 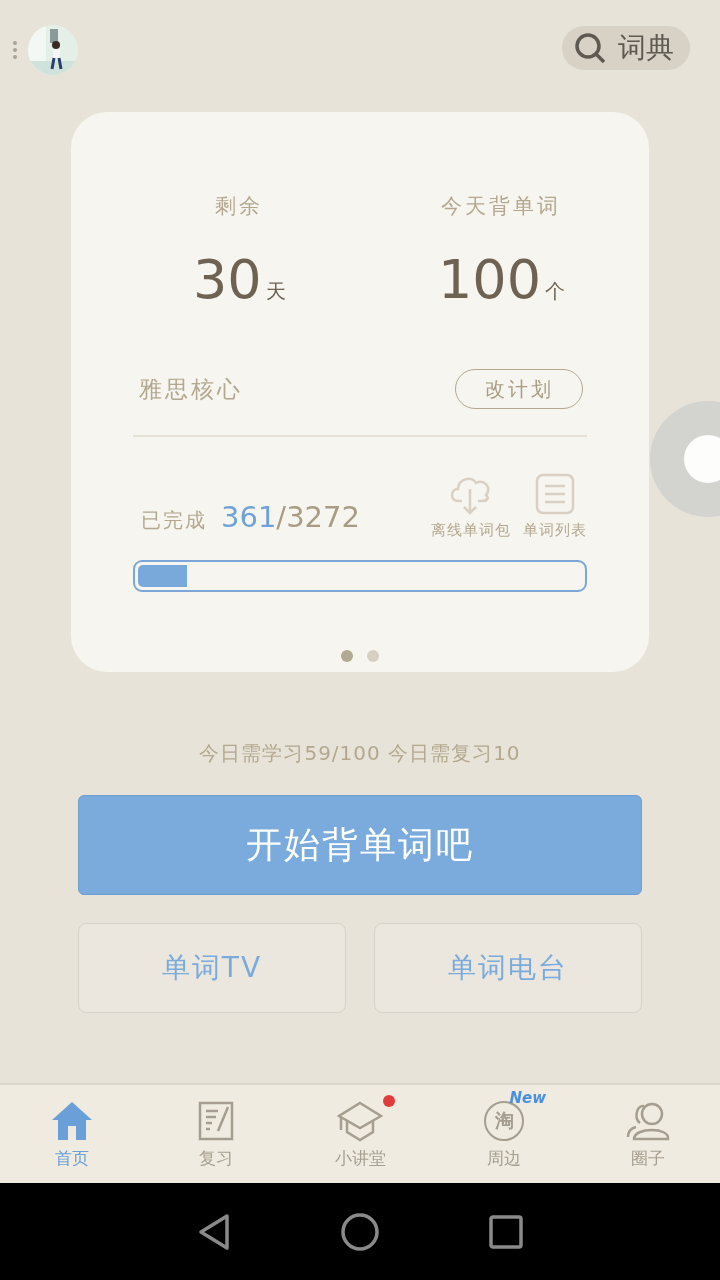 I want to click on home-circle-icon, so click(x=360, y=1231).